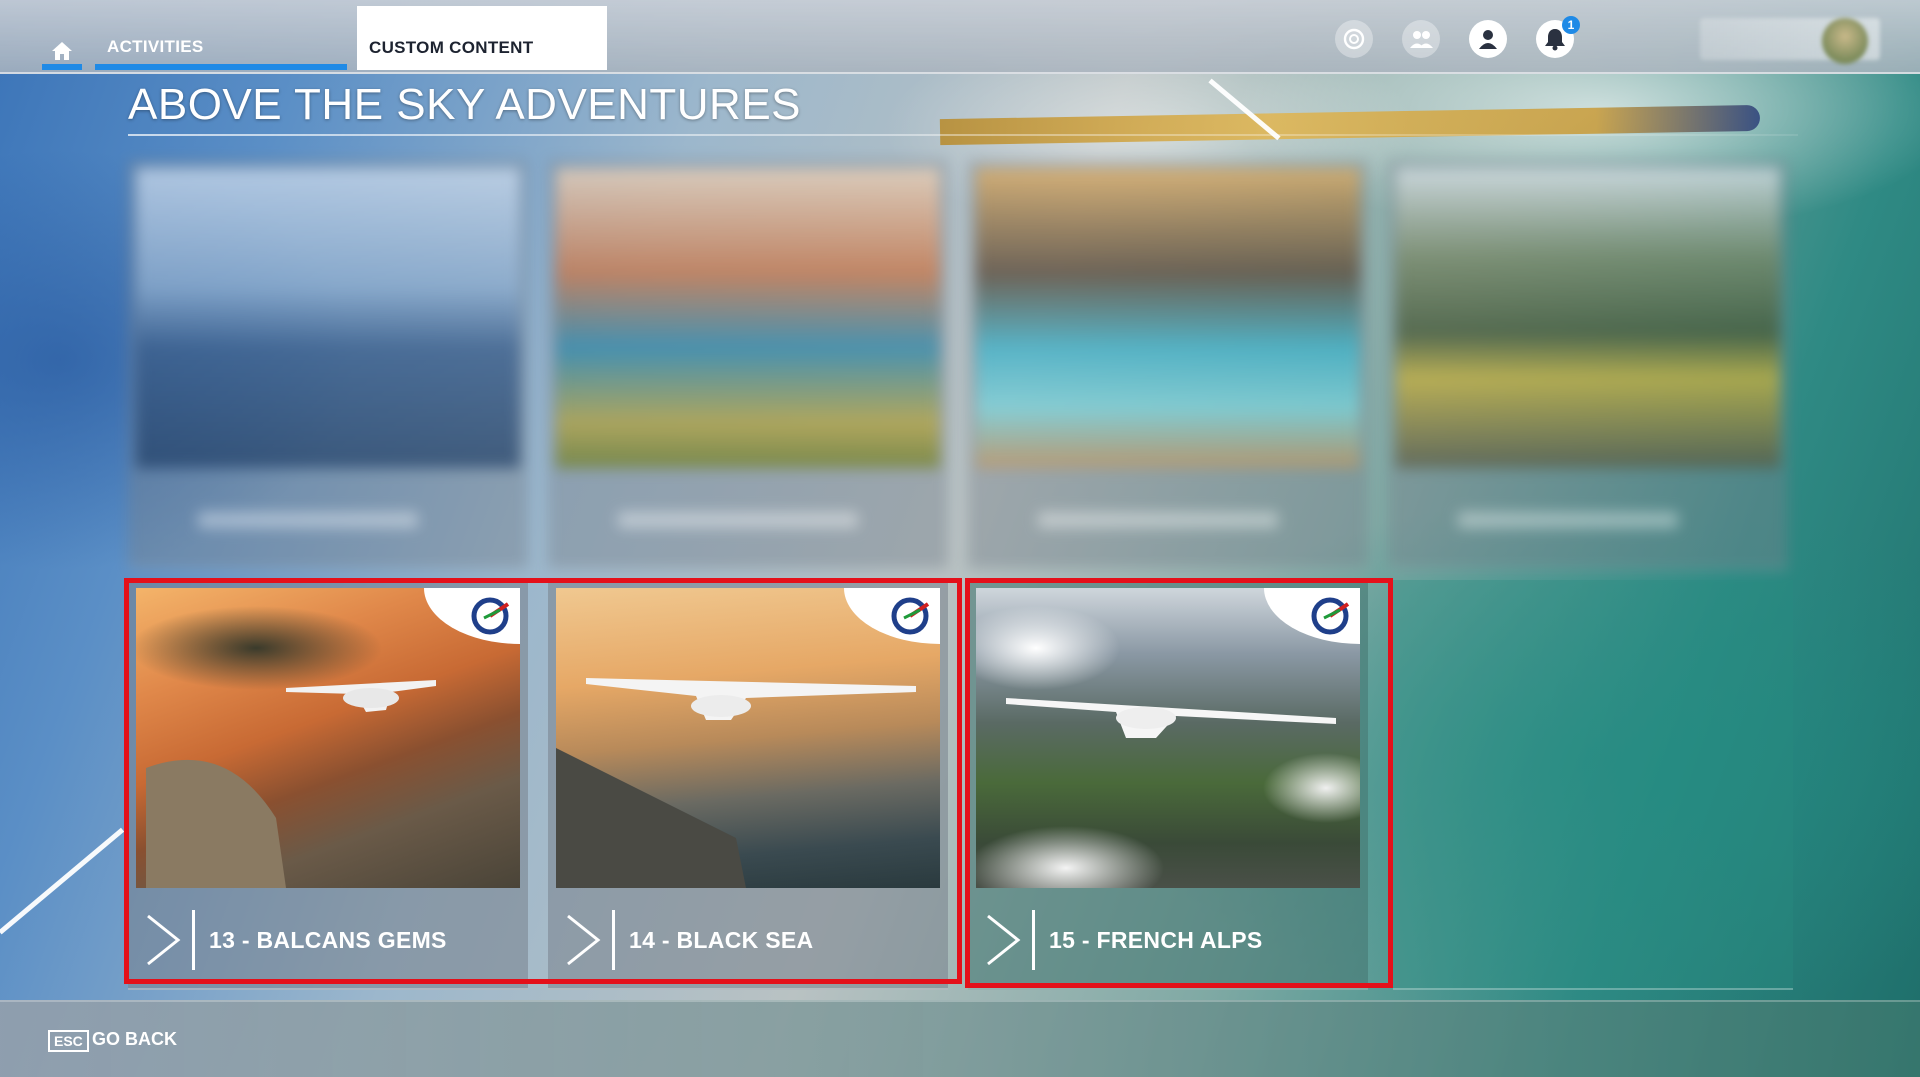 The height and width of the screenshot is (1077, 1920). Describe the element at coordinates (960, 1038) in the screenshot. I see `bottom-action-bar: ESC GO BACK` at that location.